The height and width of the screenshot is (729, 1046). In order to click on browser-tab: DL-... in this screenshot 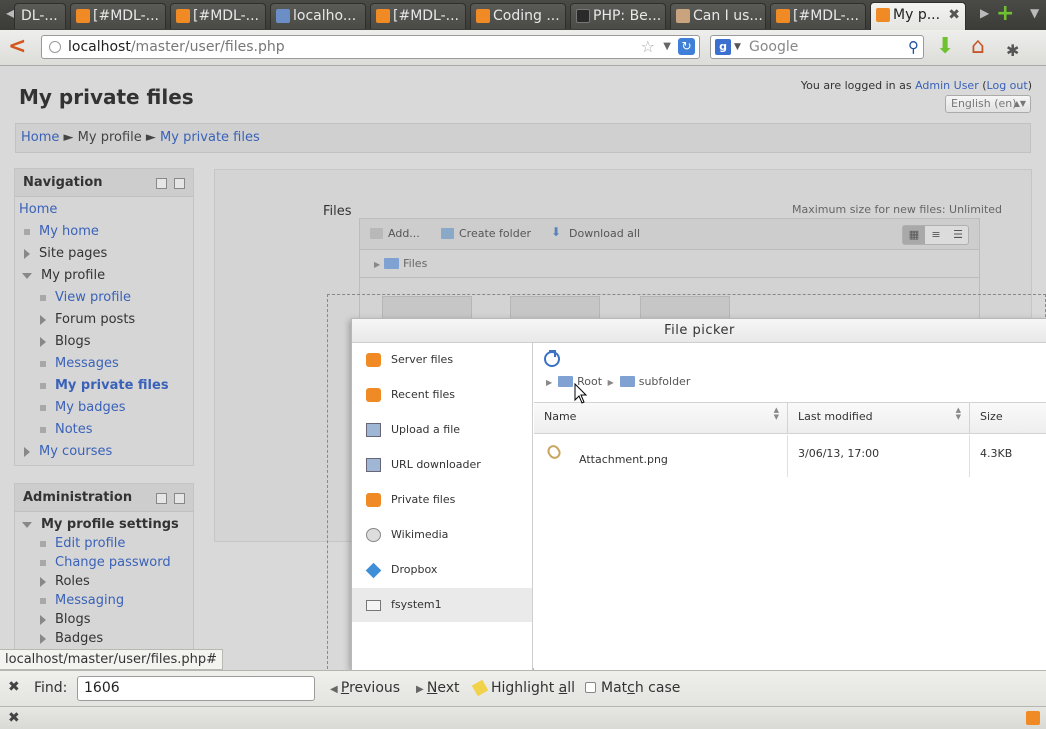, I will do `click(40, 16)`.